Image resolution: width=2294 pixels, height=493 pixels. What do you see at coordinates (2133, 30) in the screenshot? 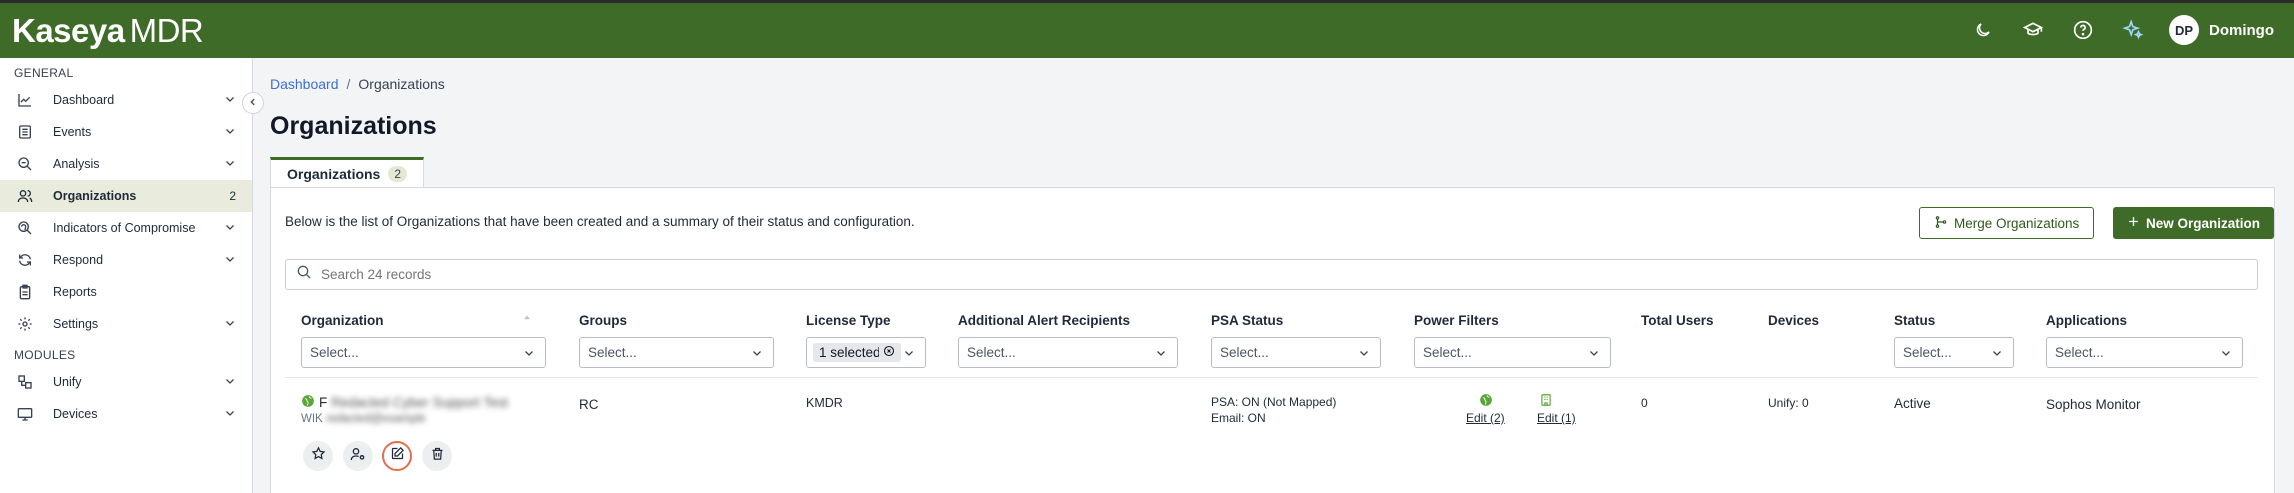
I see `sparkle-ai-icon` at bounding box center [2133, 30].